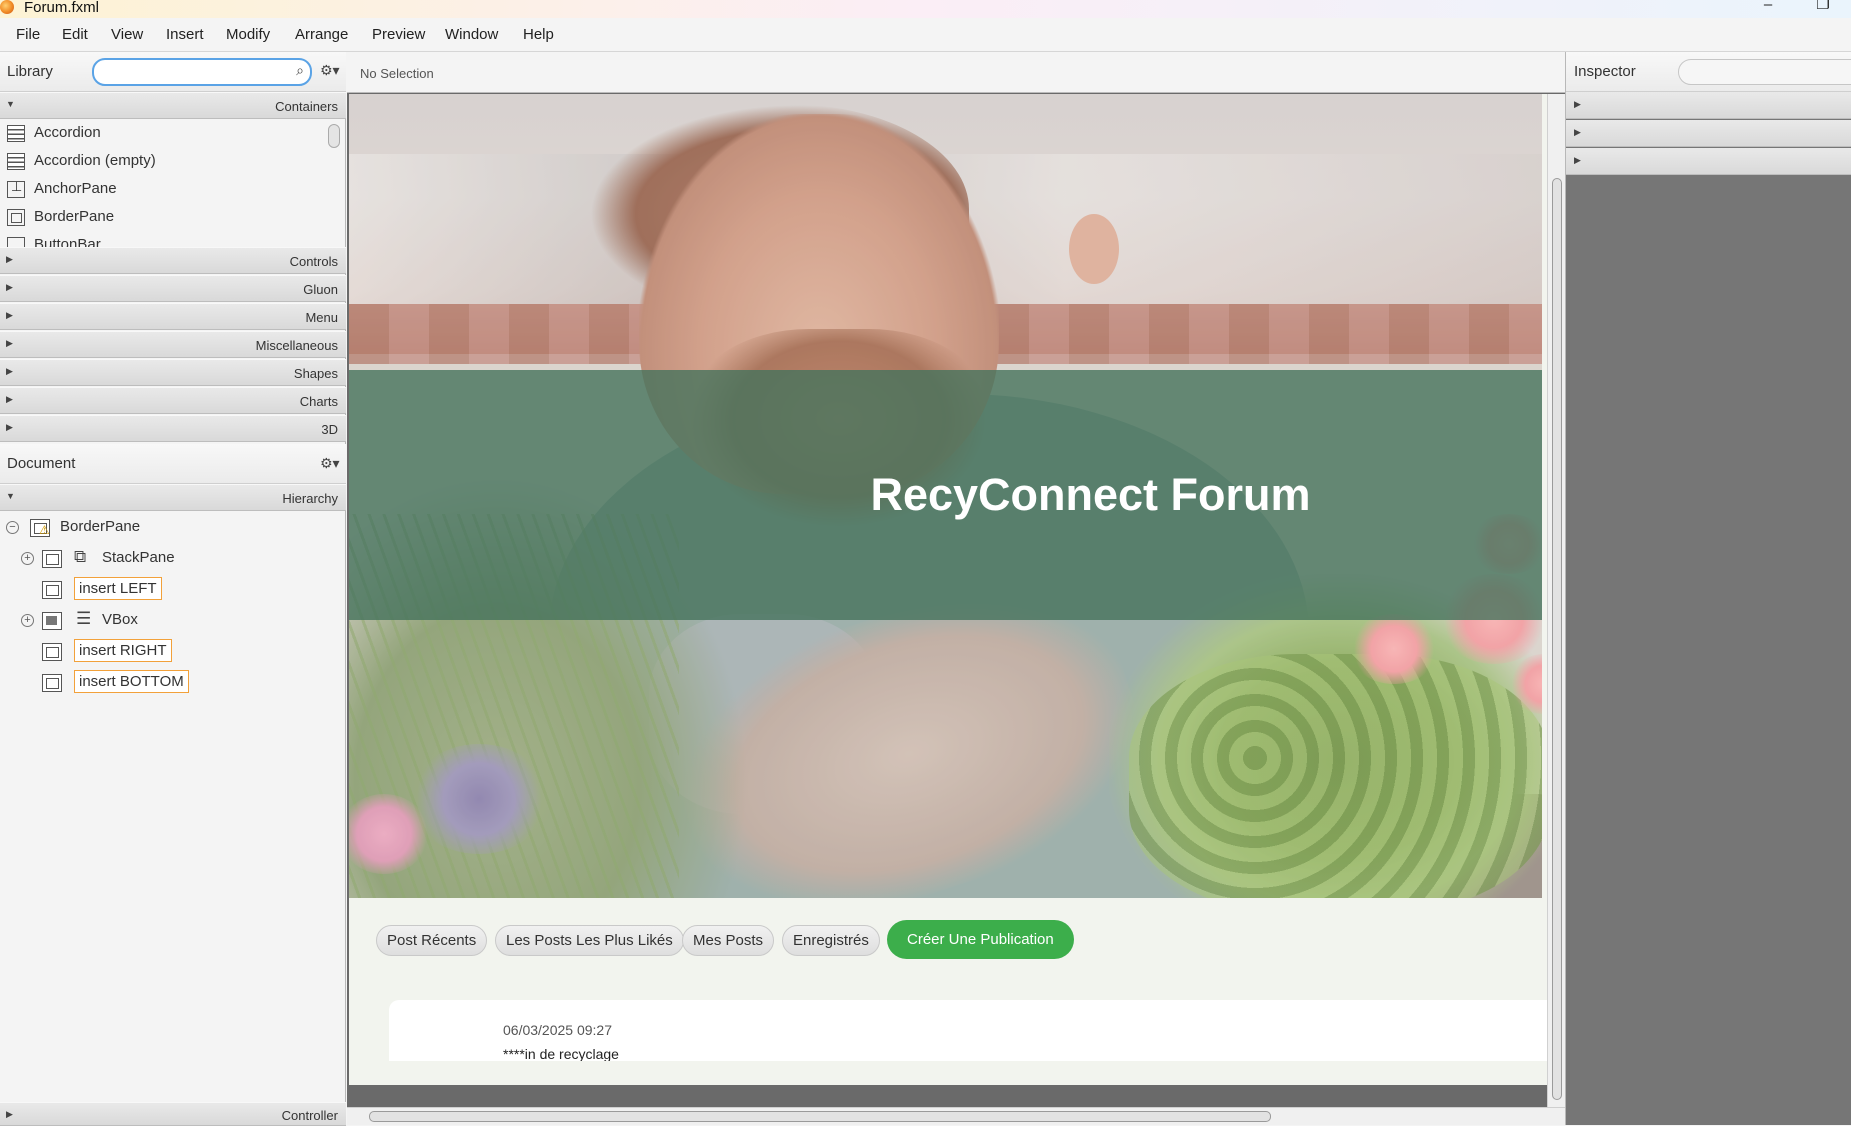 This screenshot has width=1851, height=1126. I want to click on inspector-title: Inspector, so click(1605, 71).